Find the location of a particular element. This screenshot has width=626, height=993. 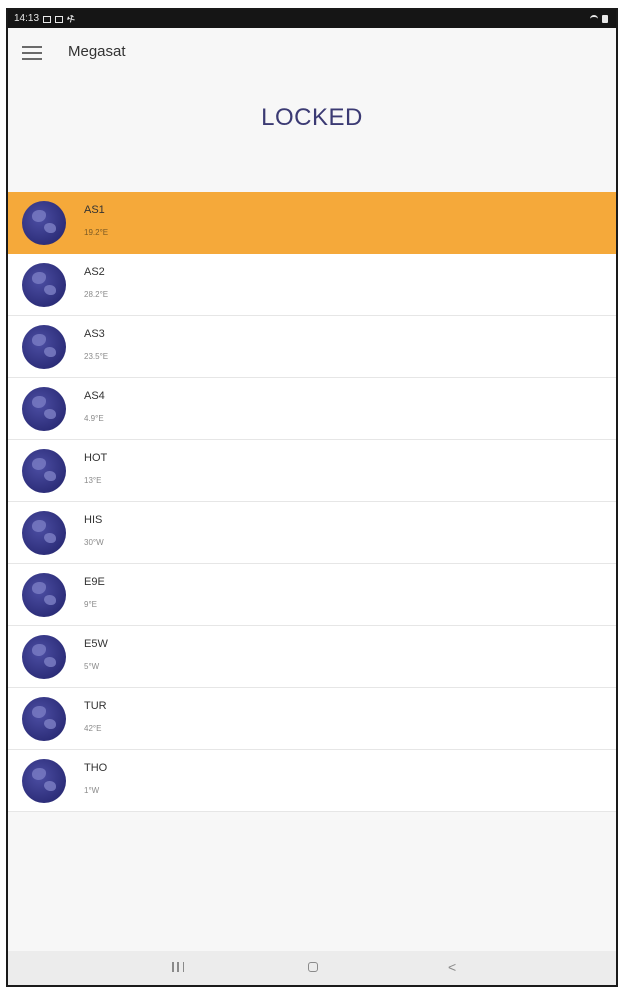

satellite-position: 9°E is located at coordinates (90, 604).